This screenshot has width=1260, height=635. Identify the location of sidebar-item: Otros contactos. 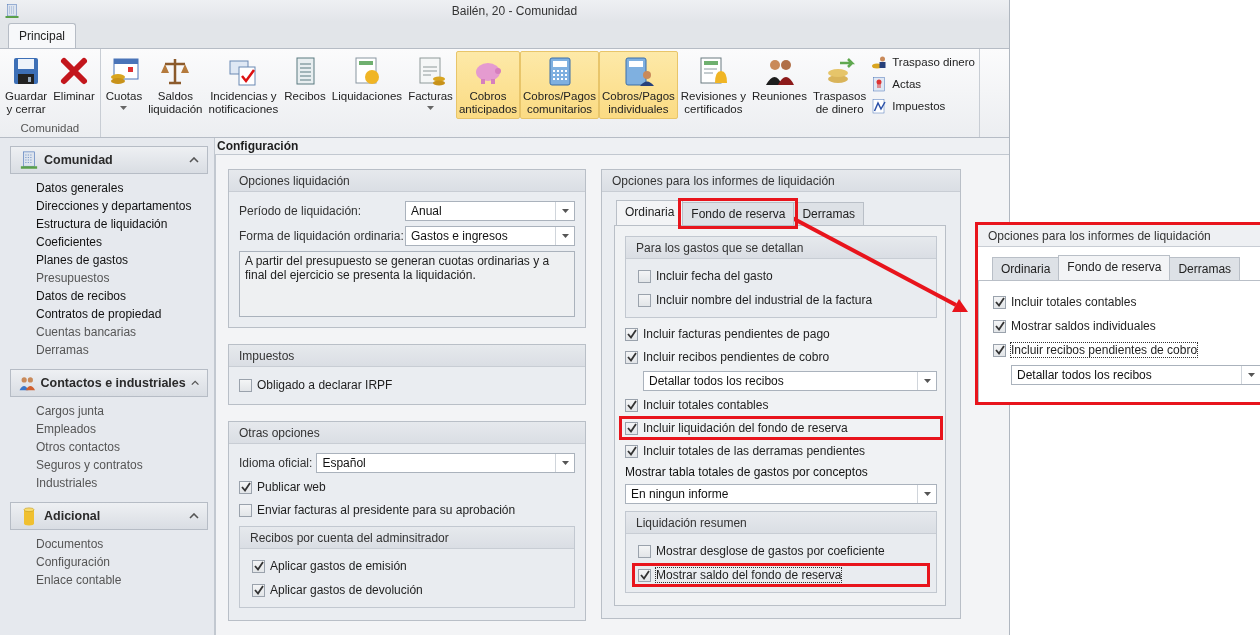
(122, 447).